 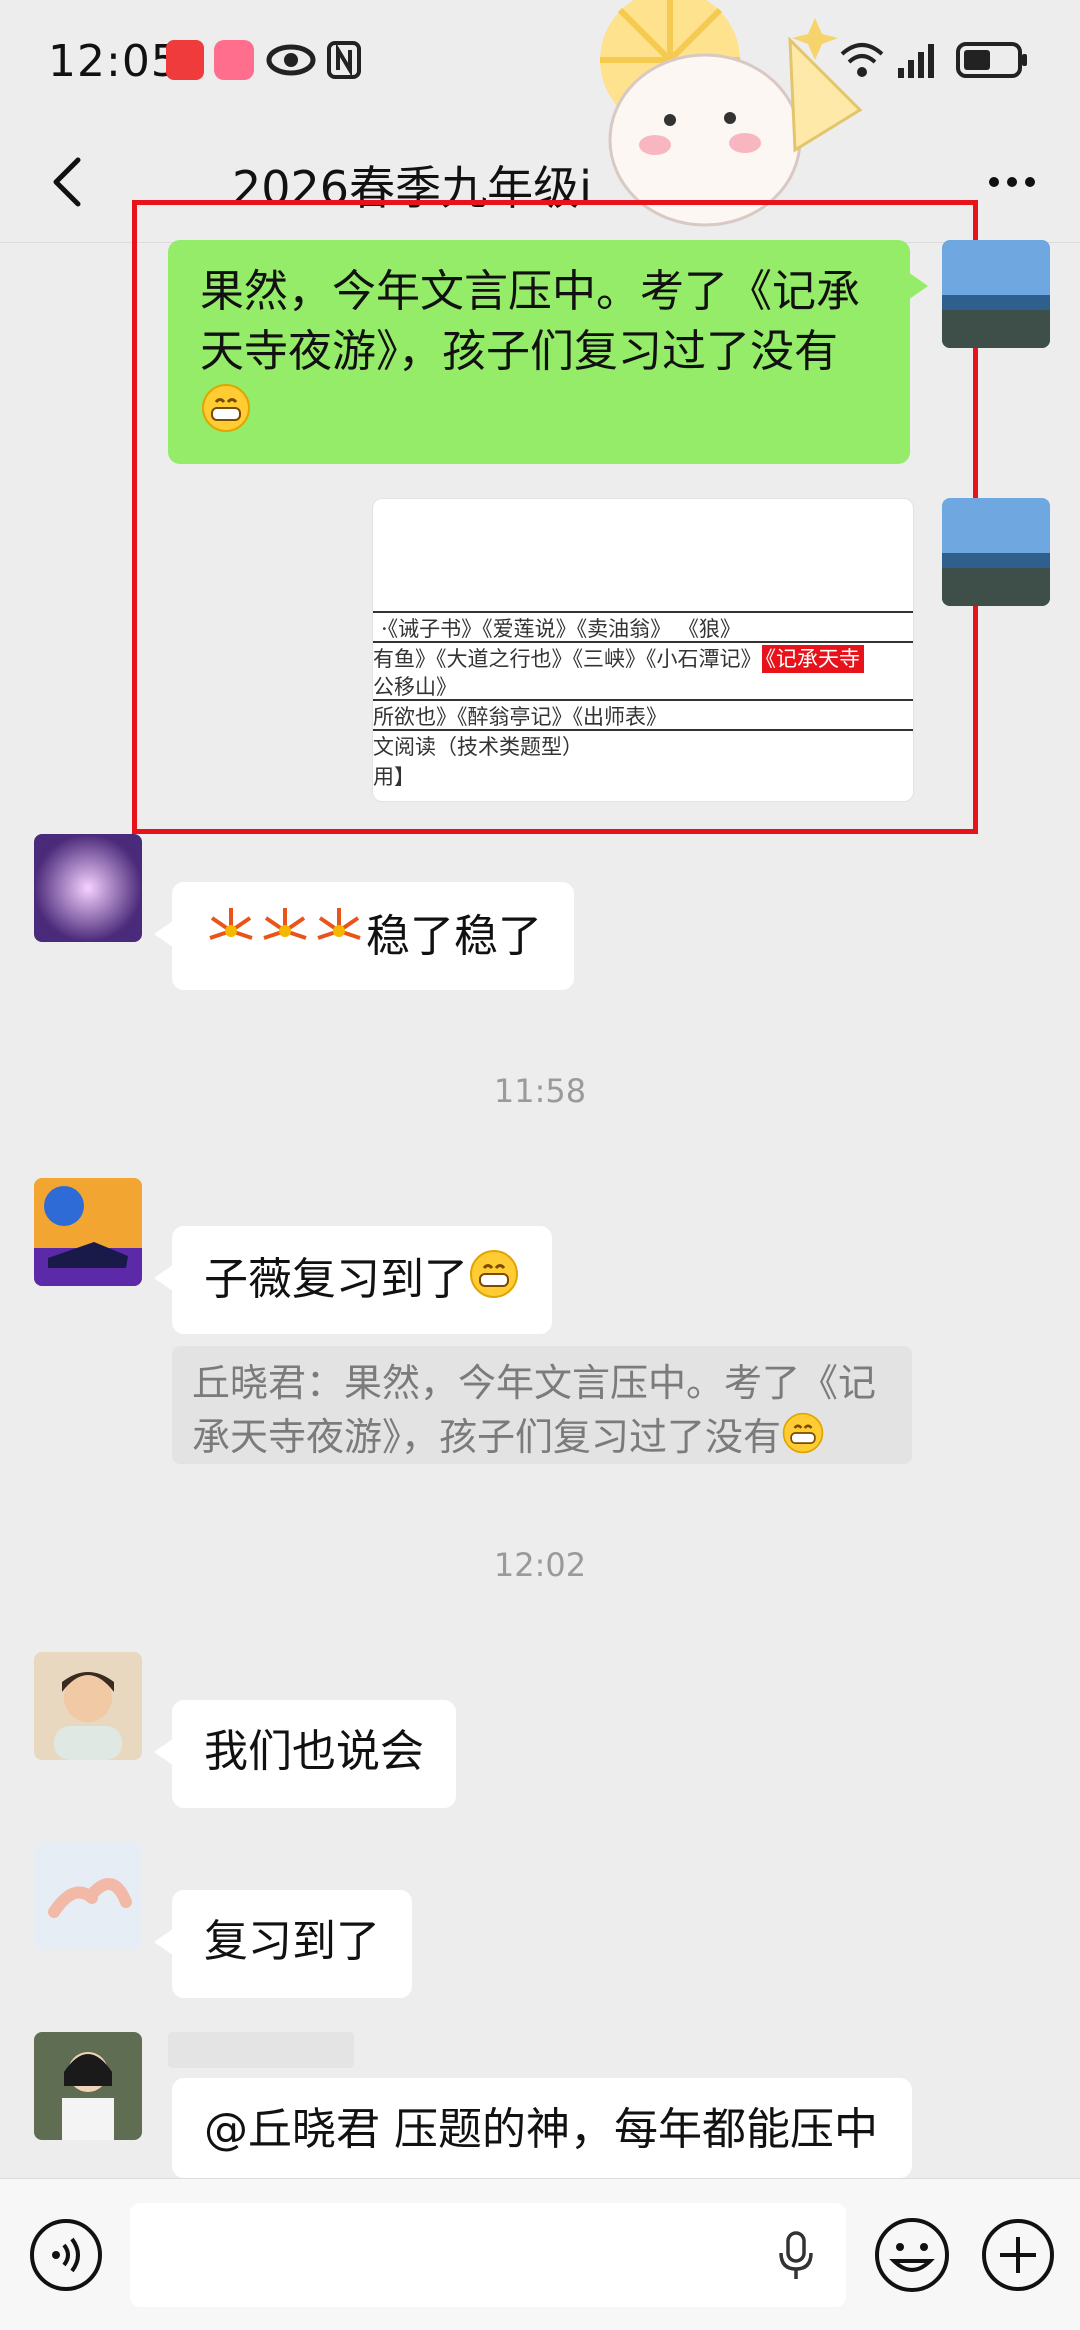 I want to click on eye-icon, so click(x=291, y=60).